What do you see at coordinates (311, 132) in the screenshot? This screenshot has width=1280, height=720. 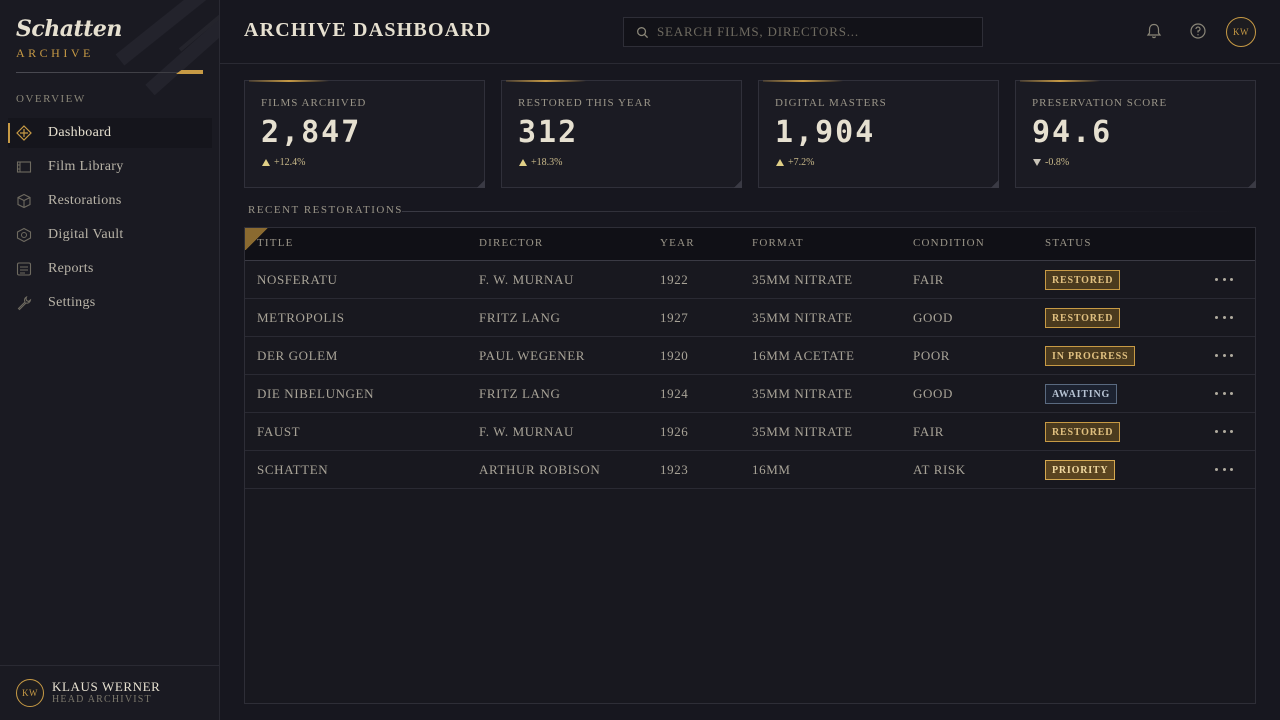 I see `stat-value: 2,847` at bounding box center [311, 132].